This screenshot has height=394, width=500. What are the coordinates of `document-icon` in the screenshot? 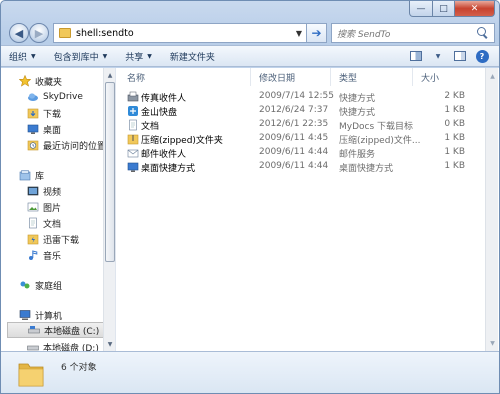 It's located at (133, 125).